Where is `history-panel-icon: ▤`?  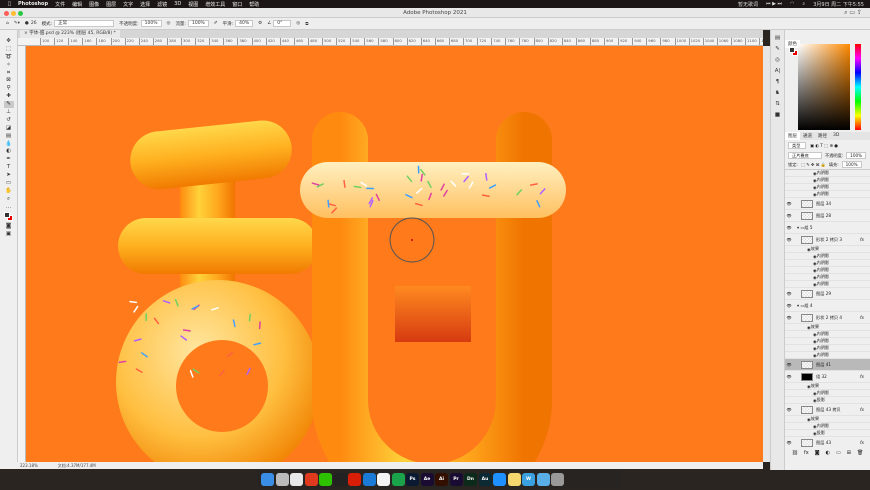
history-panel-icon: ▤ is located at coordinates (778, 38).